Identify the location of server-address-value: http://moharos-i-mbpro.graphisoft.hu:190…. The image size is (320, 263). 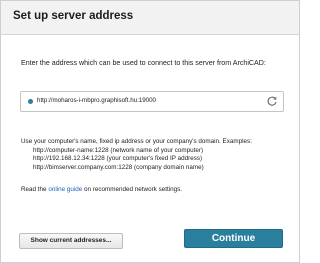
(96, 100).